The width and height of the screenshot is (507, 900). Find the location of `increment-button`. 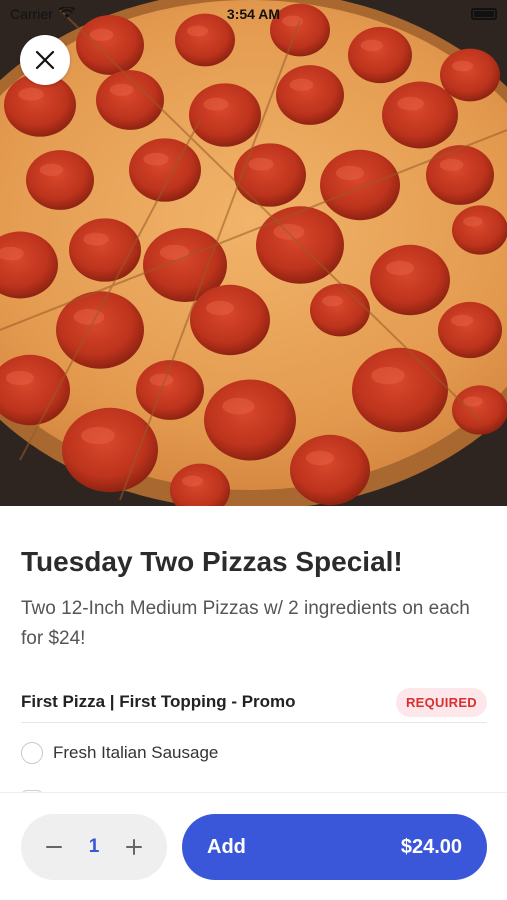

increment-button is located at coordinates (134, 847).